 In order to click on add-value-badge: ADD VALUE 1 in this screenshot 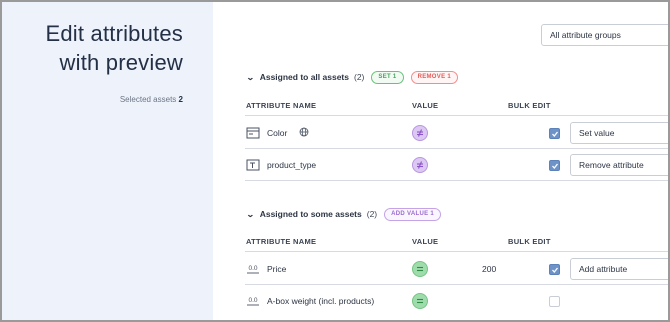, I will do `click(413, 214)`.